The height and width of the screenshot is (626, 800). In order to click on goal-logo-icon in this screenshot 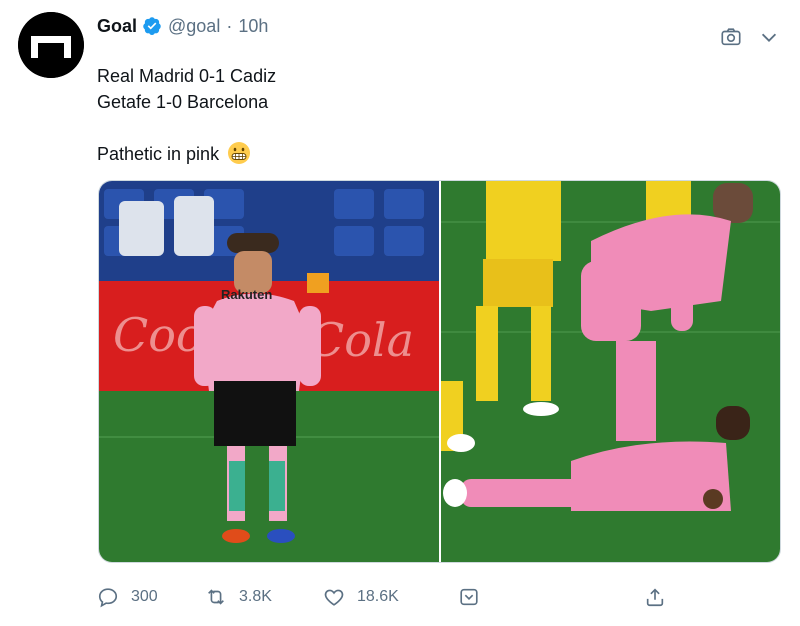, I will do `click(51, 45)`.